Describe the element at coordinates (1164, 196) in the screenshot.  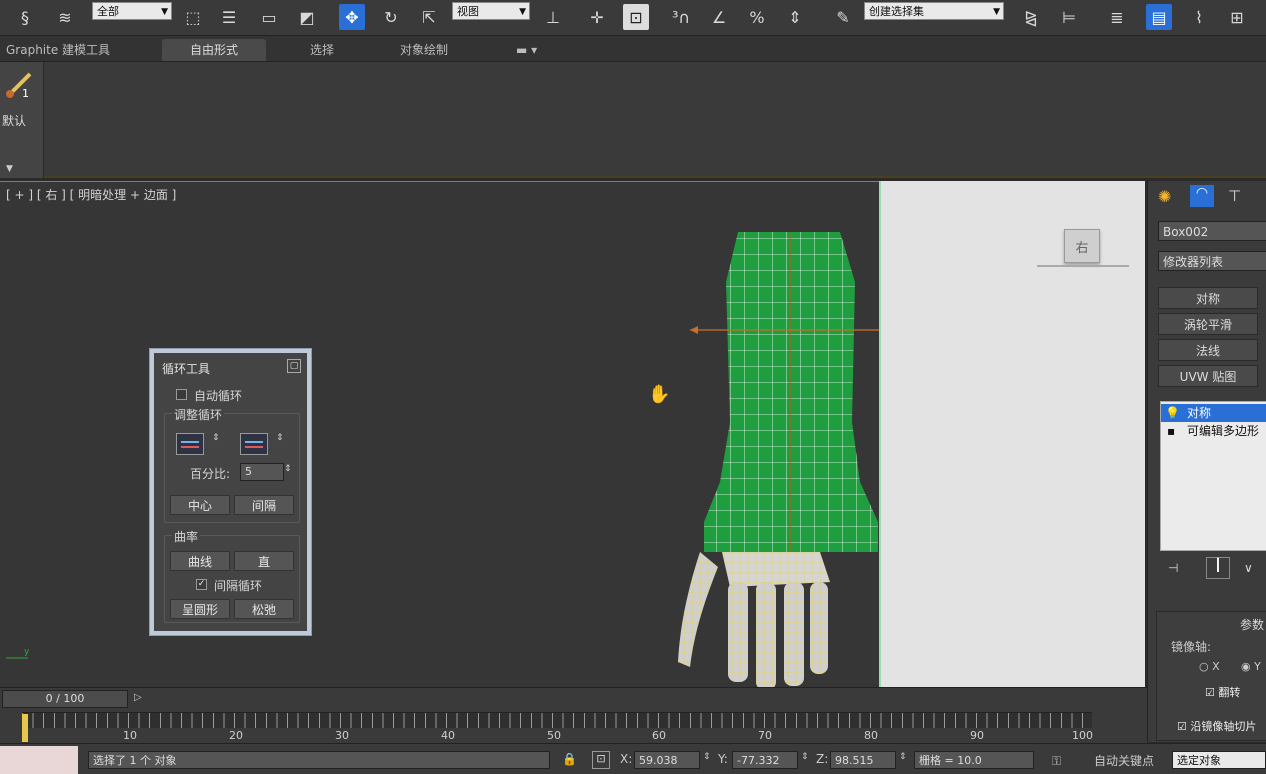
I see `create-tab-icon: ✺` at that location.